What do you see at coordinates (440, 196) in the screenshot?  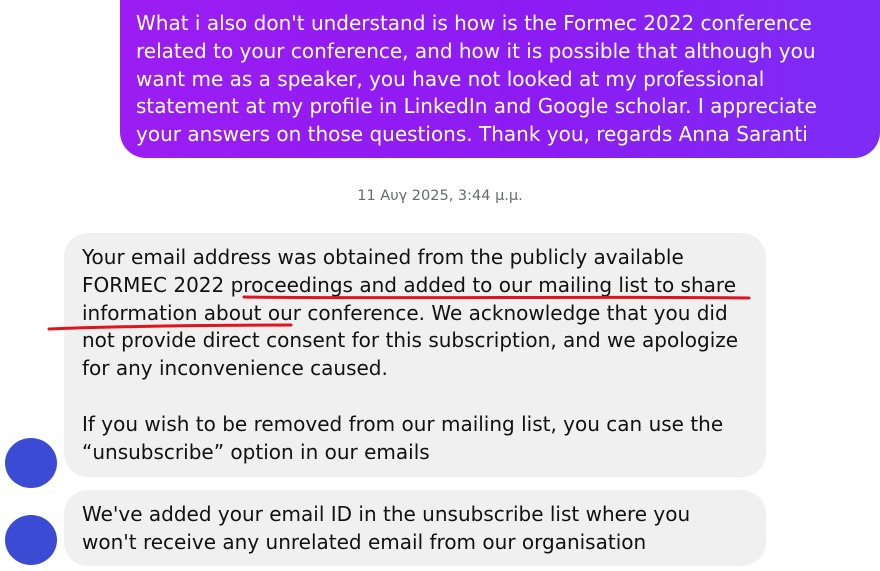 I see `message-timestamp: 11 Αυγ 2025, 3:44 μ.μ.` at bounding box center [440, 196].